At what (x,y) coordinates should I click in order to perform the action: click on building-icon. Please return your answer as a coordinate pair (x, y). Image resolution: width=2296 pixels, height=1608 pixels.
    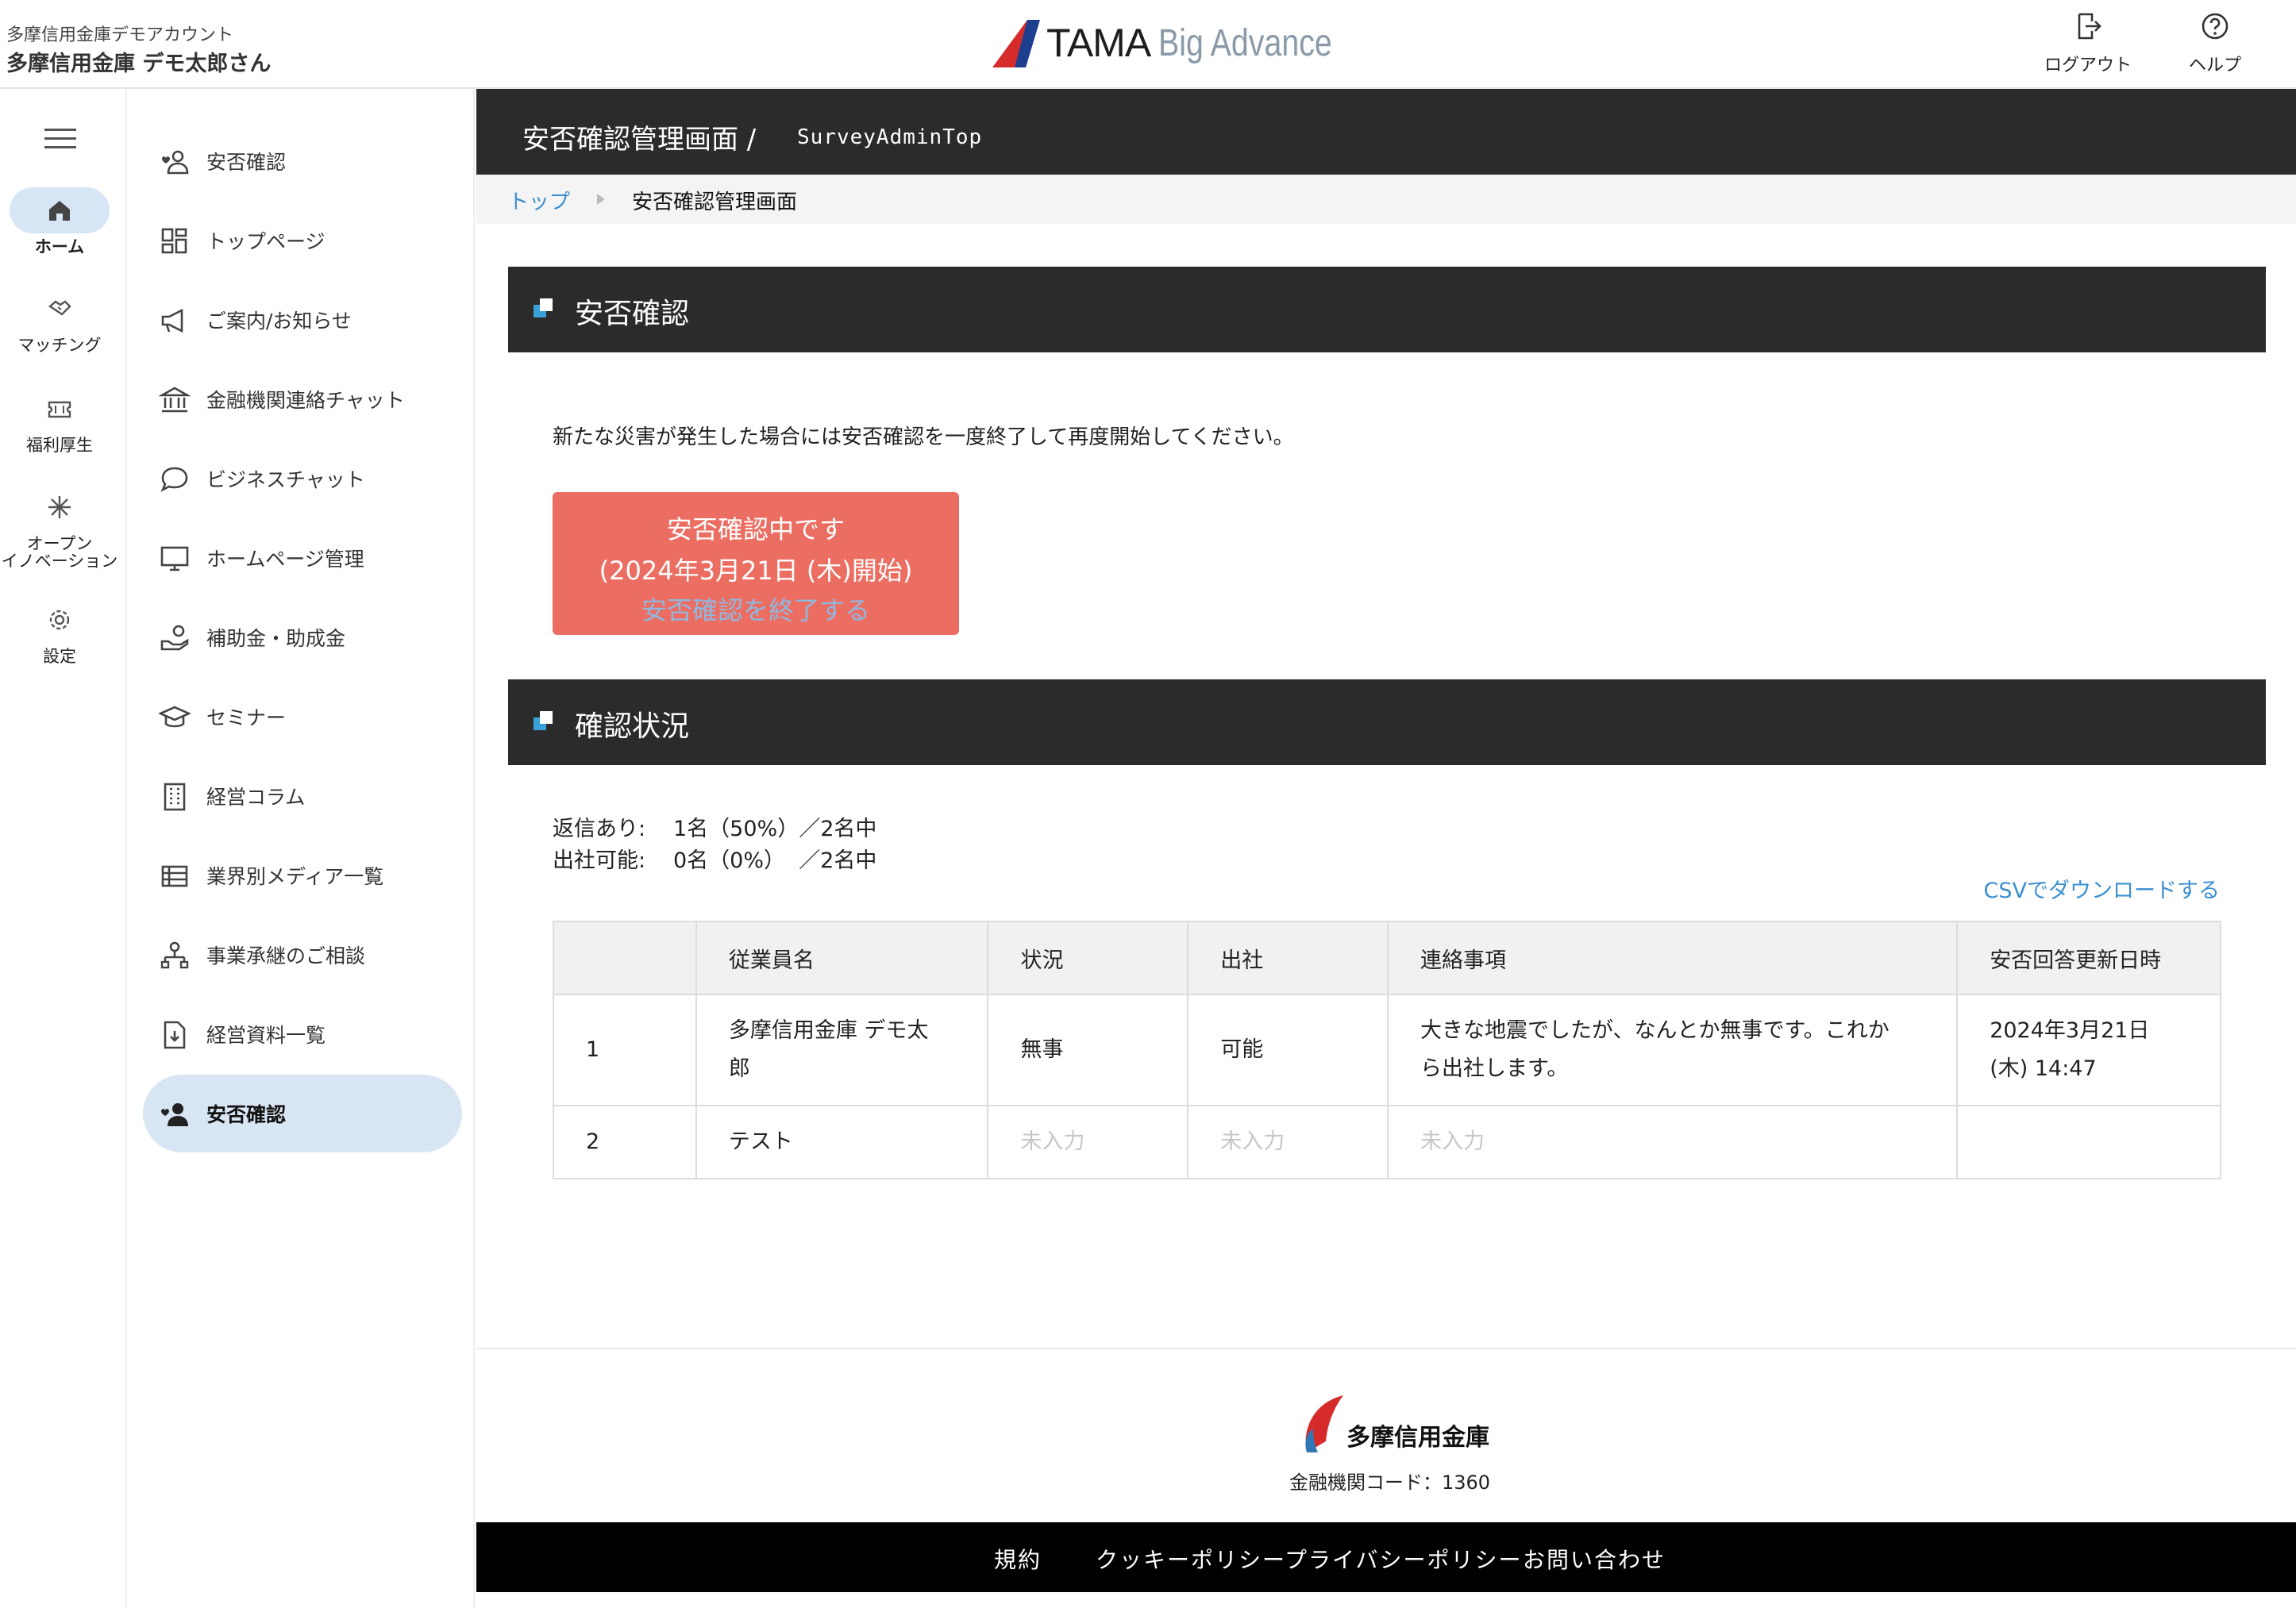
    Looking at the image, I should click on (175, 797).